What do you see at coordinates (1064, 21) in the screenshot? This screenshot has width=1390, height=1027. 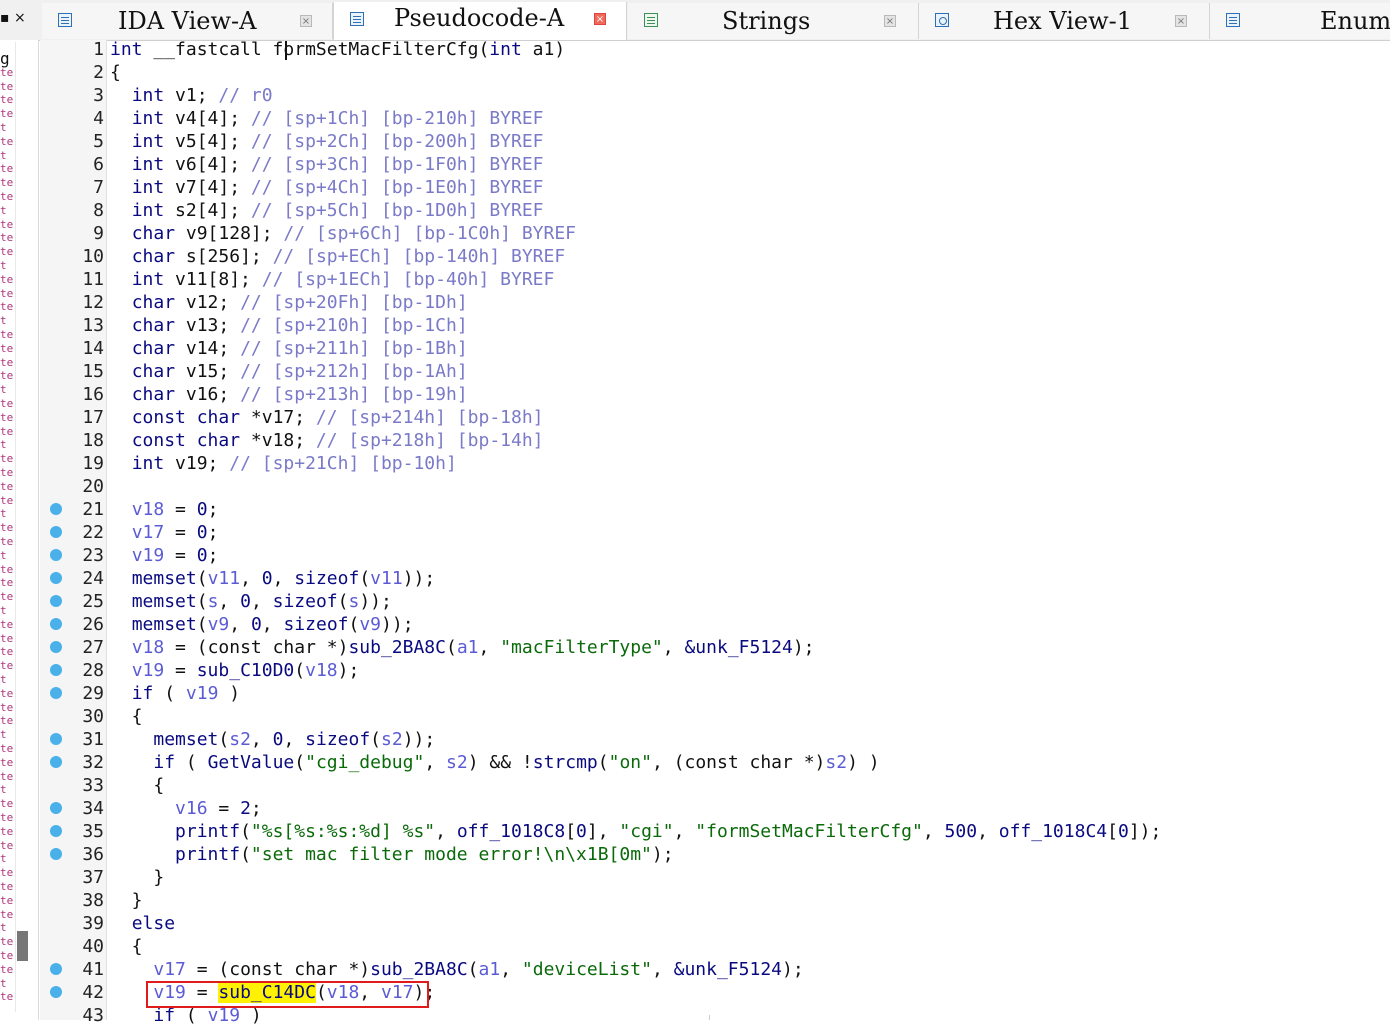 I see `tab-hex-view-1: Hex View-1 ×` at bounding box center [1064, 21].